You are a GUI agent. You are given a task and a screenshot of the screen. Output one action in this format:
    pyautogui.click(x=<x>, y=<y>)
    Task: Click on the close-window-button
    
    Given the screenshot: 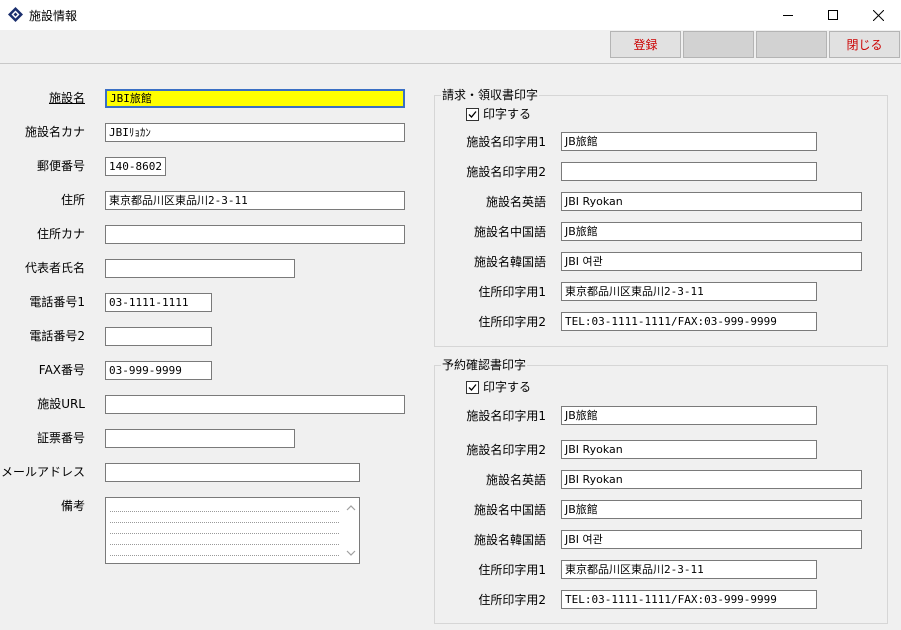 What is the action you would take?
    pyautogui.click(x=878, y=15)
    